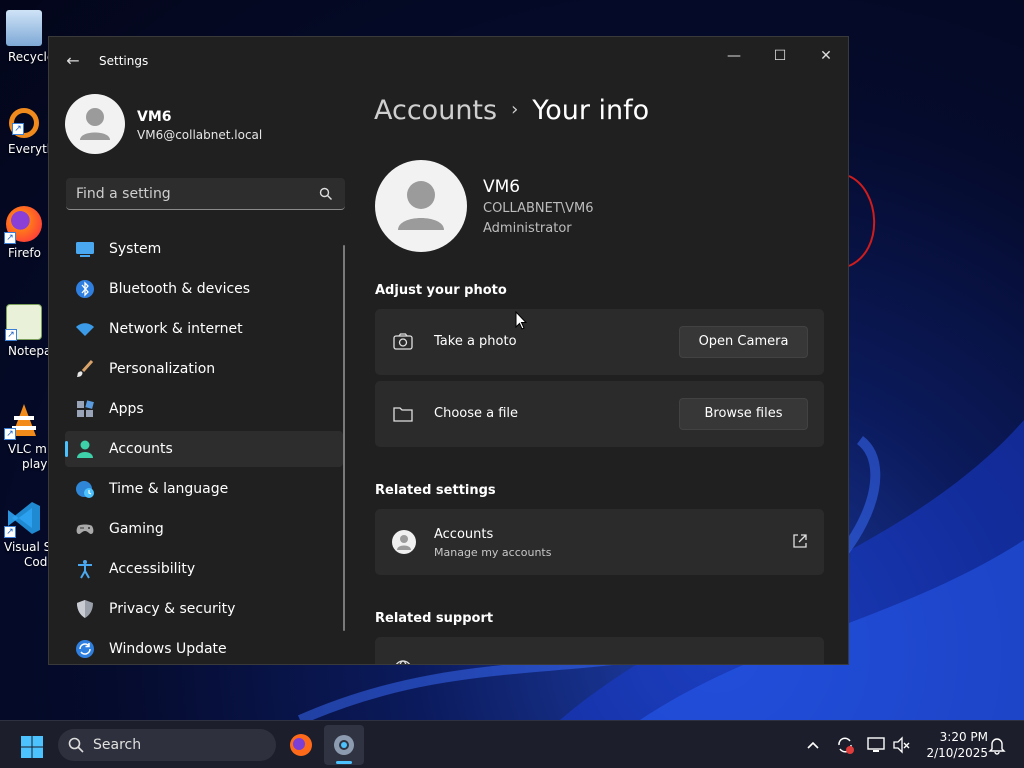  Describe the element at coordinates (997, 745) in the screenshot. I see `notification-bell-icon` at that location.